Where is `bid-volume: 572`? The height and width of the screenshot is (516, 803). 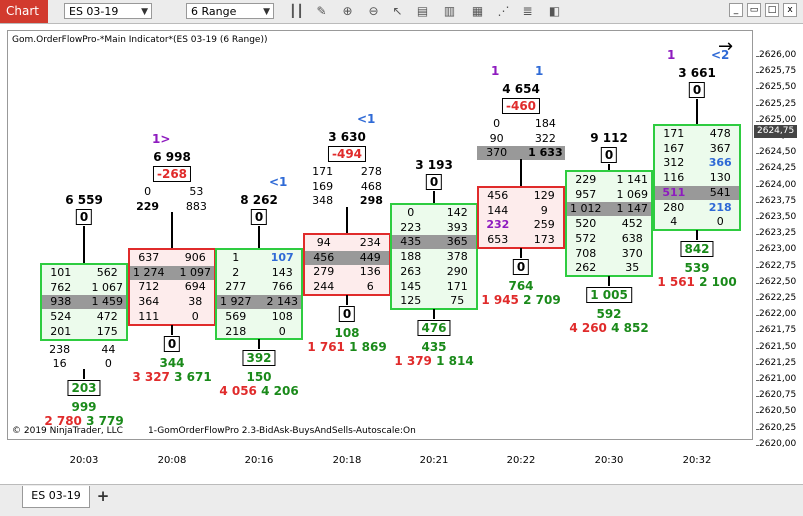
bid-volume: 572 is located at coordinates (586, 238).